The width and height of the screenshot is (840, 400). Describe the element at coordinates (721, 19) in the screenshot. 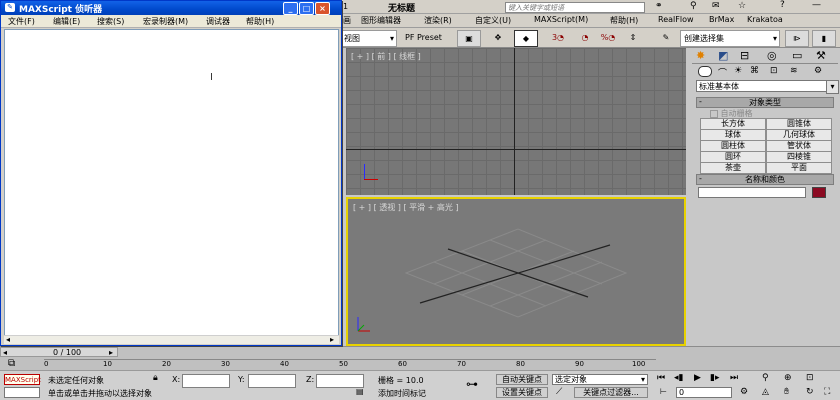

I see `menu-item-brmax: BrMax` at that location.